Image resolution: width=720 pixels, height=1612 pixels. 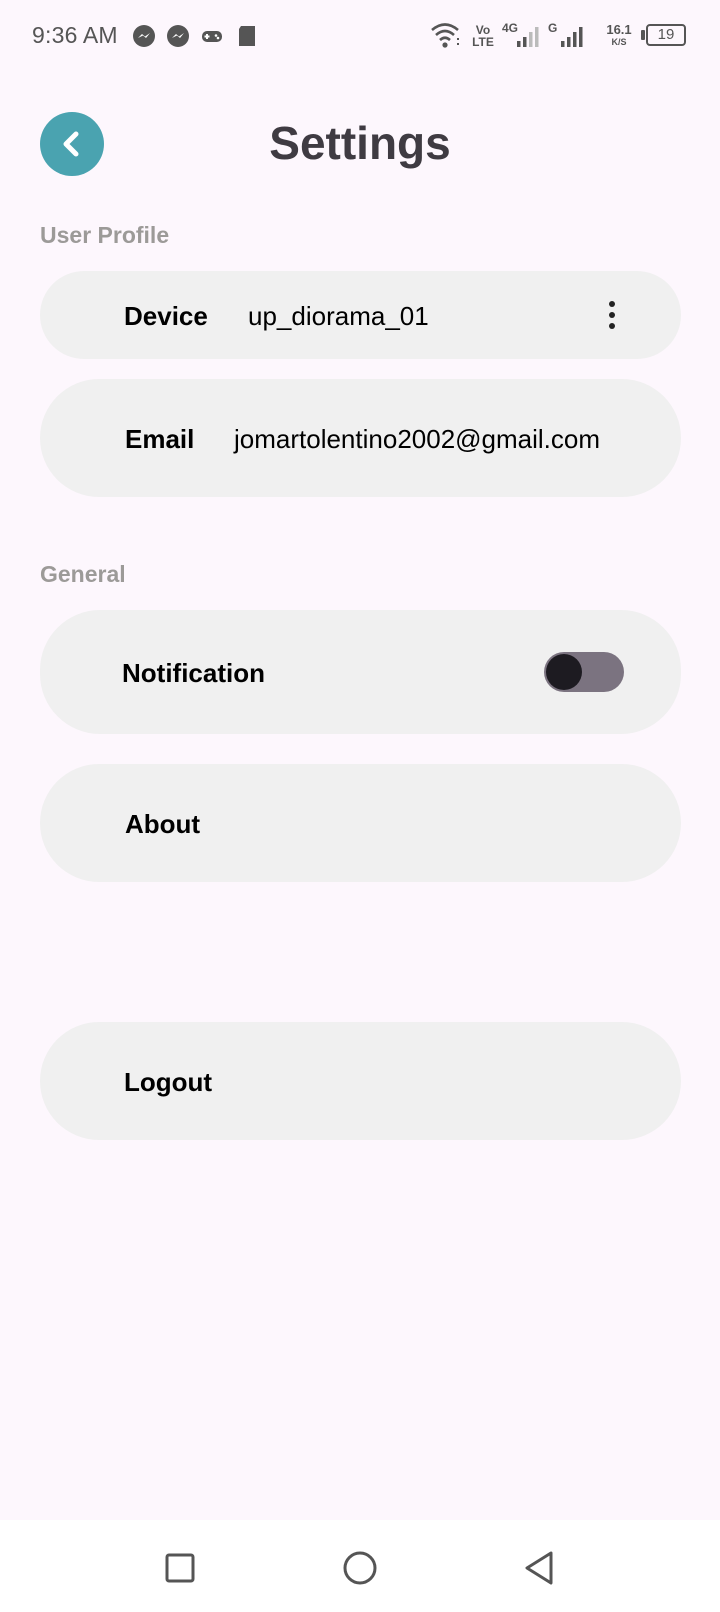 I want to click on section-label-general: General, so click(x=83, y=574).